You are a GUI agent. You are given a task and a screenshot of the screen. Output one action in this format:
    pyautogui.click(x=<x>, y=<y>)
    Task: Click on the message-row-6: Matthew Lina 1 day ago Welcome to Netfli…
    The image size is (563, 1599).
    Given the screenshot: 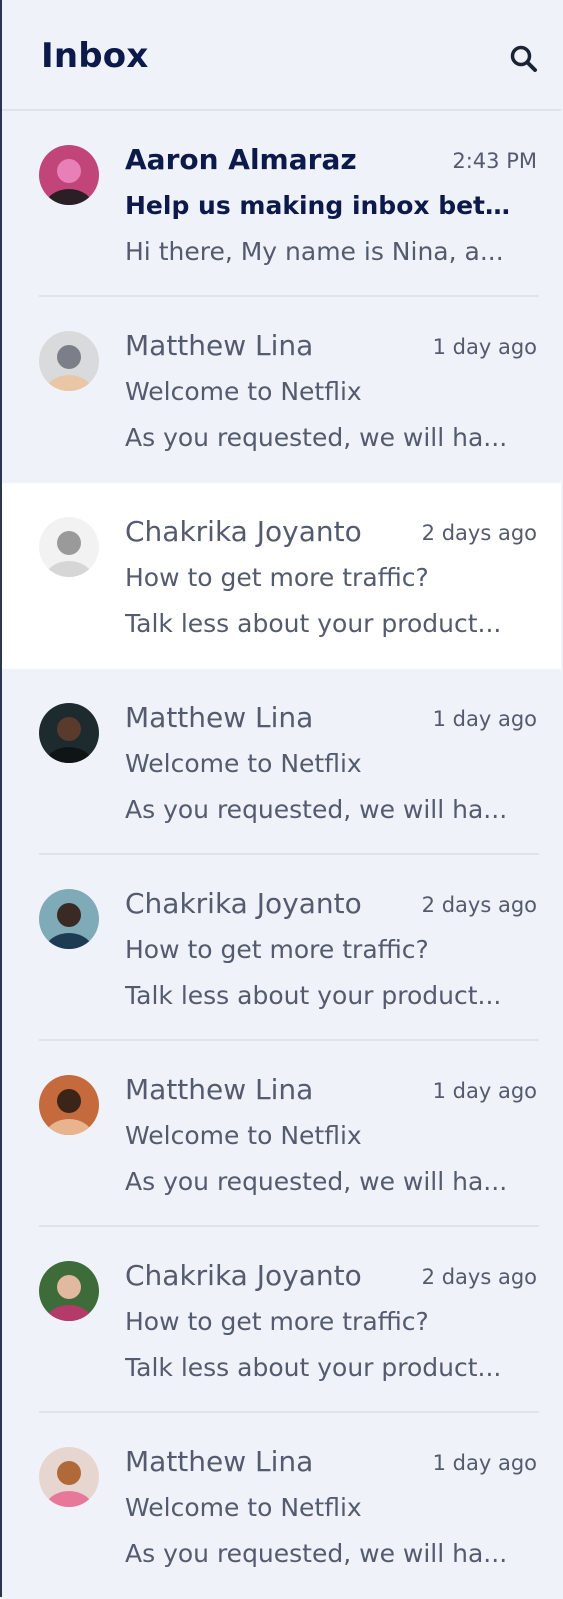 What is the action you would take?
    pyautogui.click(x=281, y=1134)
    